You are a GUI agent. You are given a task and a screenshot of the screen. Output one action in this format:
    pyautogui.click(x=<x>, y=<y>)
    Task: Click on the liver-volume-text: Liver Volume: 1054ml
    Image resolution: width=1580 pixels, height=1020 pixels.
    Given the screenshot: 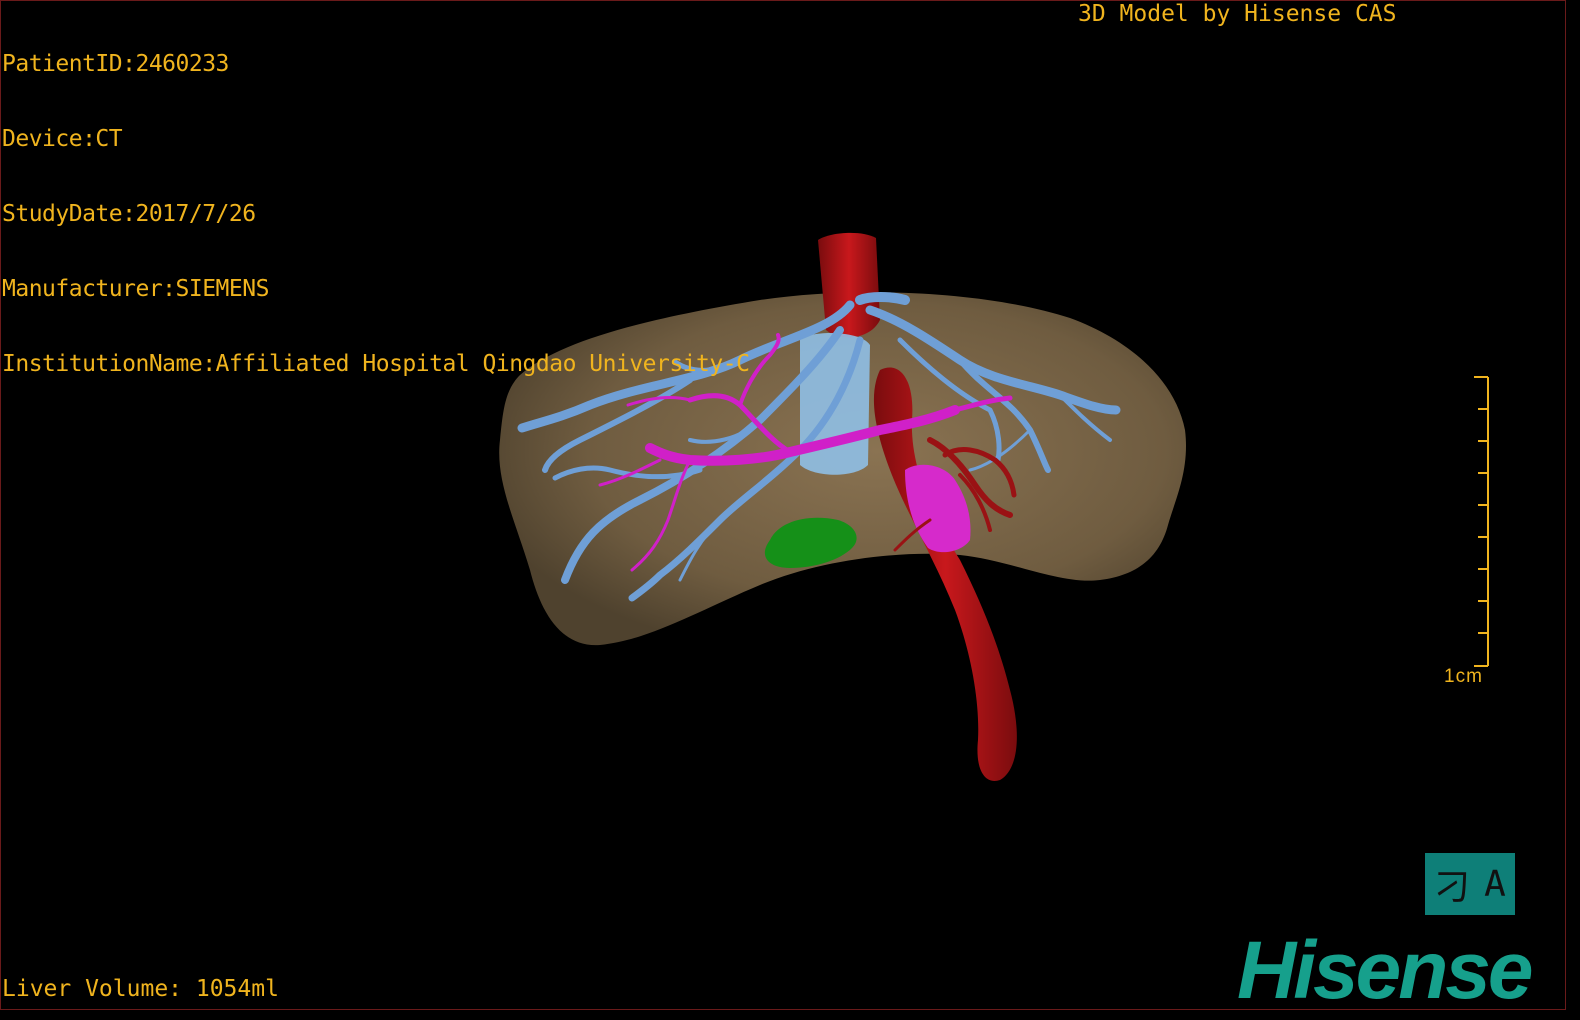 What is the action you would take?
    pyautogui.click(x=140, y=989)
    